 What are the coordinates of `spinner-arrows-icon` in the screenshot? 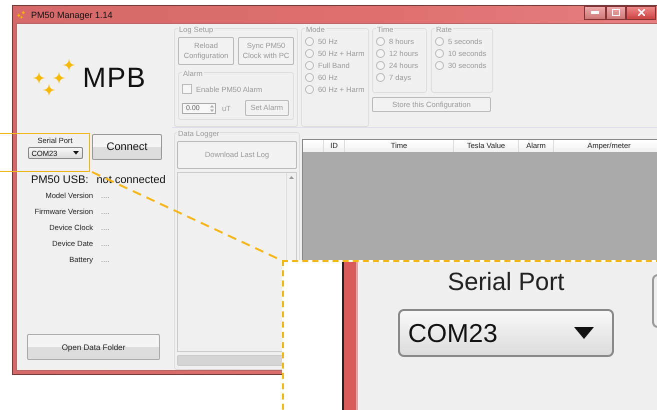 It's located at (212, 108).